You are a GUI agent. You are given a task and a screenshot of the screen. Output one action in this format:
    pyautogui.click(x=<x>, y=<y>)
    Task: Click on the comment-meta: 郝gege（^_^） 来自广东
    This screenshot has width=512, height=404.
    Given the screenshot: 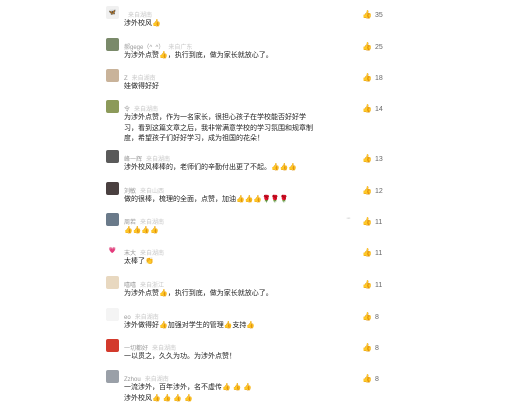 What is the action you would take?
    pyautogui.click(x=158, y=44)
    